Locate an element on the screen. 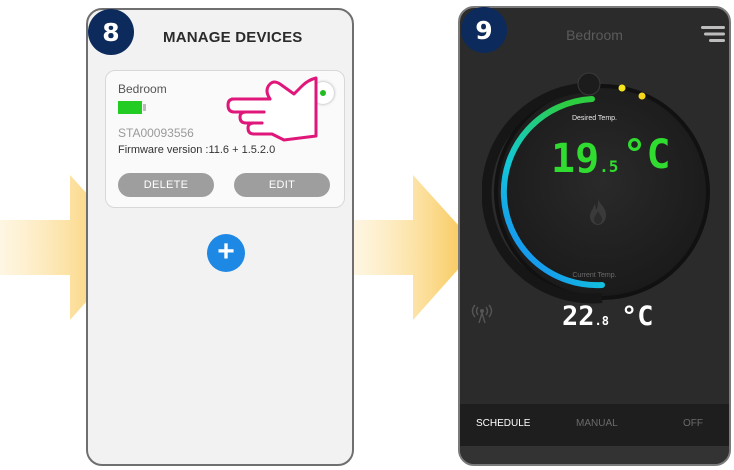 The height and width of the screenshot is (470, 734). desired-temperature: 19.5 °C is located at coordinates (611, 157).